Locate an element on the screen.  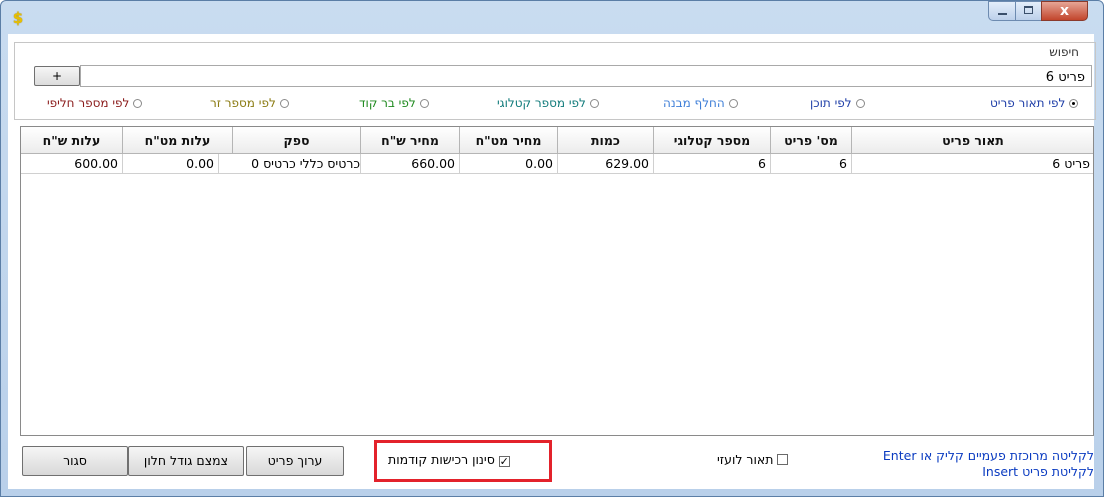
edit-item-button: ערוך פריט is located at coordinates (295, 461).